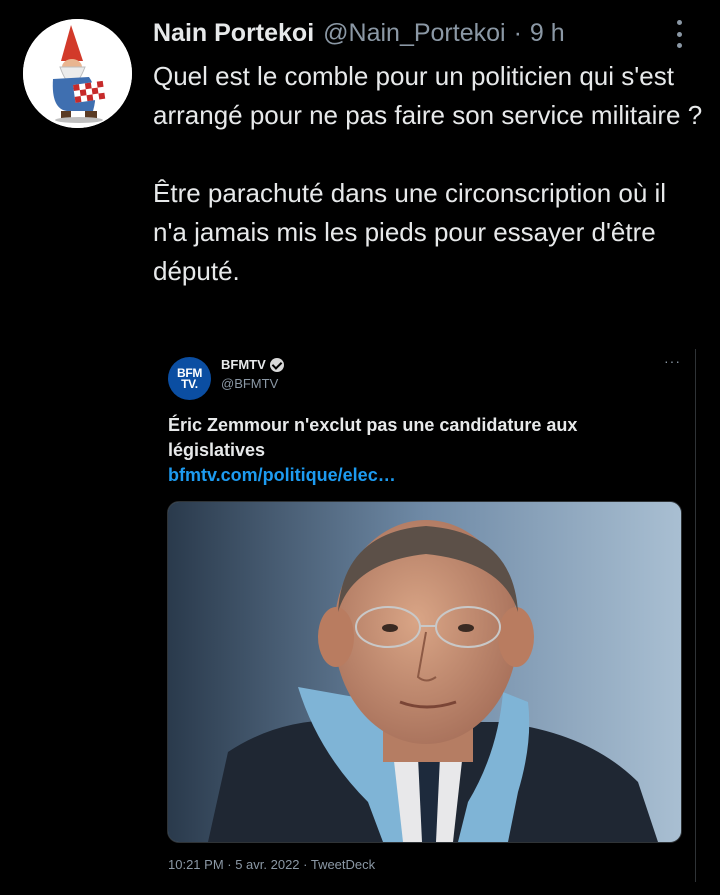 This screenshot has height=895, width=720. I want to click on vertical-ellipsis-icon, so click(679, 34).